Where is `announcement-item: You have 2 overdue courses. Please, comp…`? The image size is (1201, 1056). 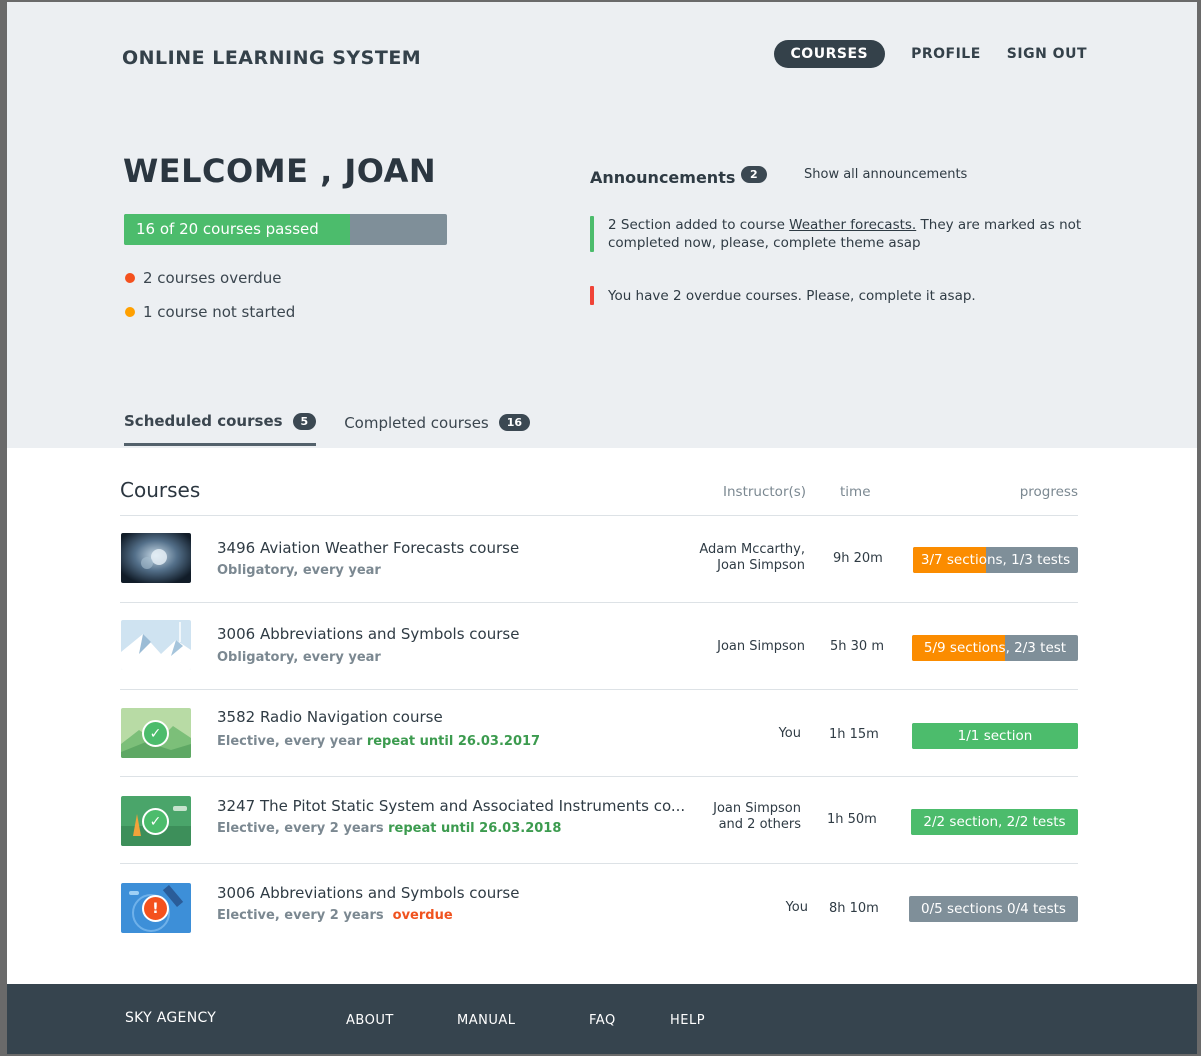 announcement-item: You have 2 overdue courses. Please, comp… is located at coordinates (840, 295).